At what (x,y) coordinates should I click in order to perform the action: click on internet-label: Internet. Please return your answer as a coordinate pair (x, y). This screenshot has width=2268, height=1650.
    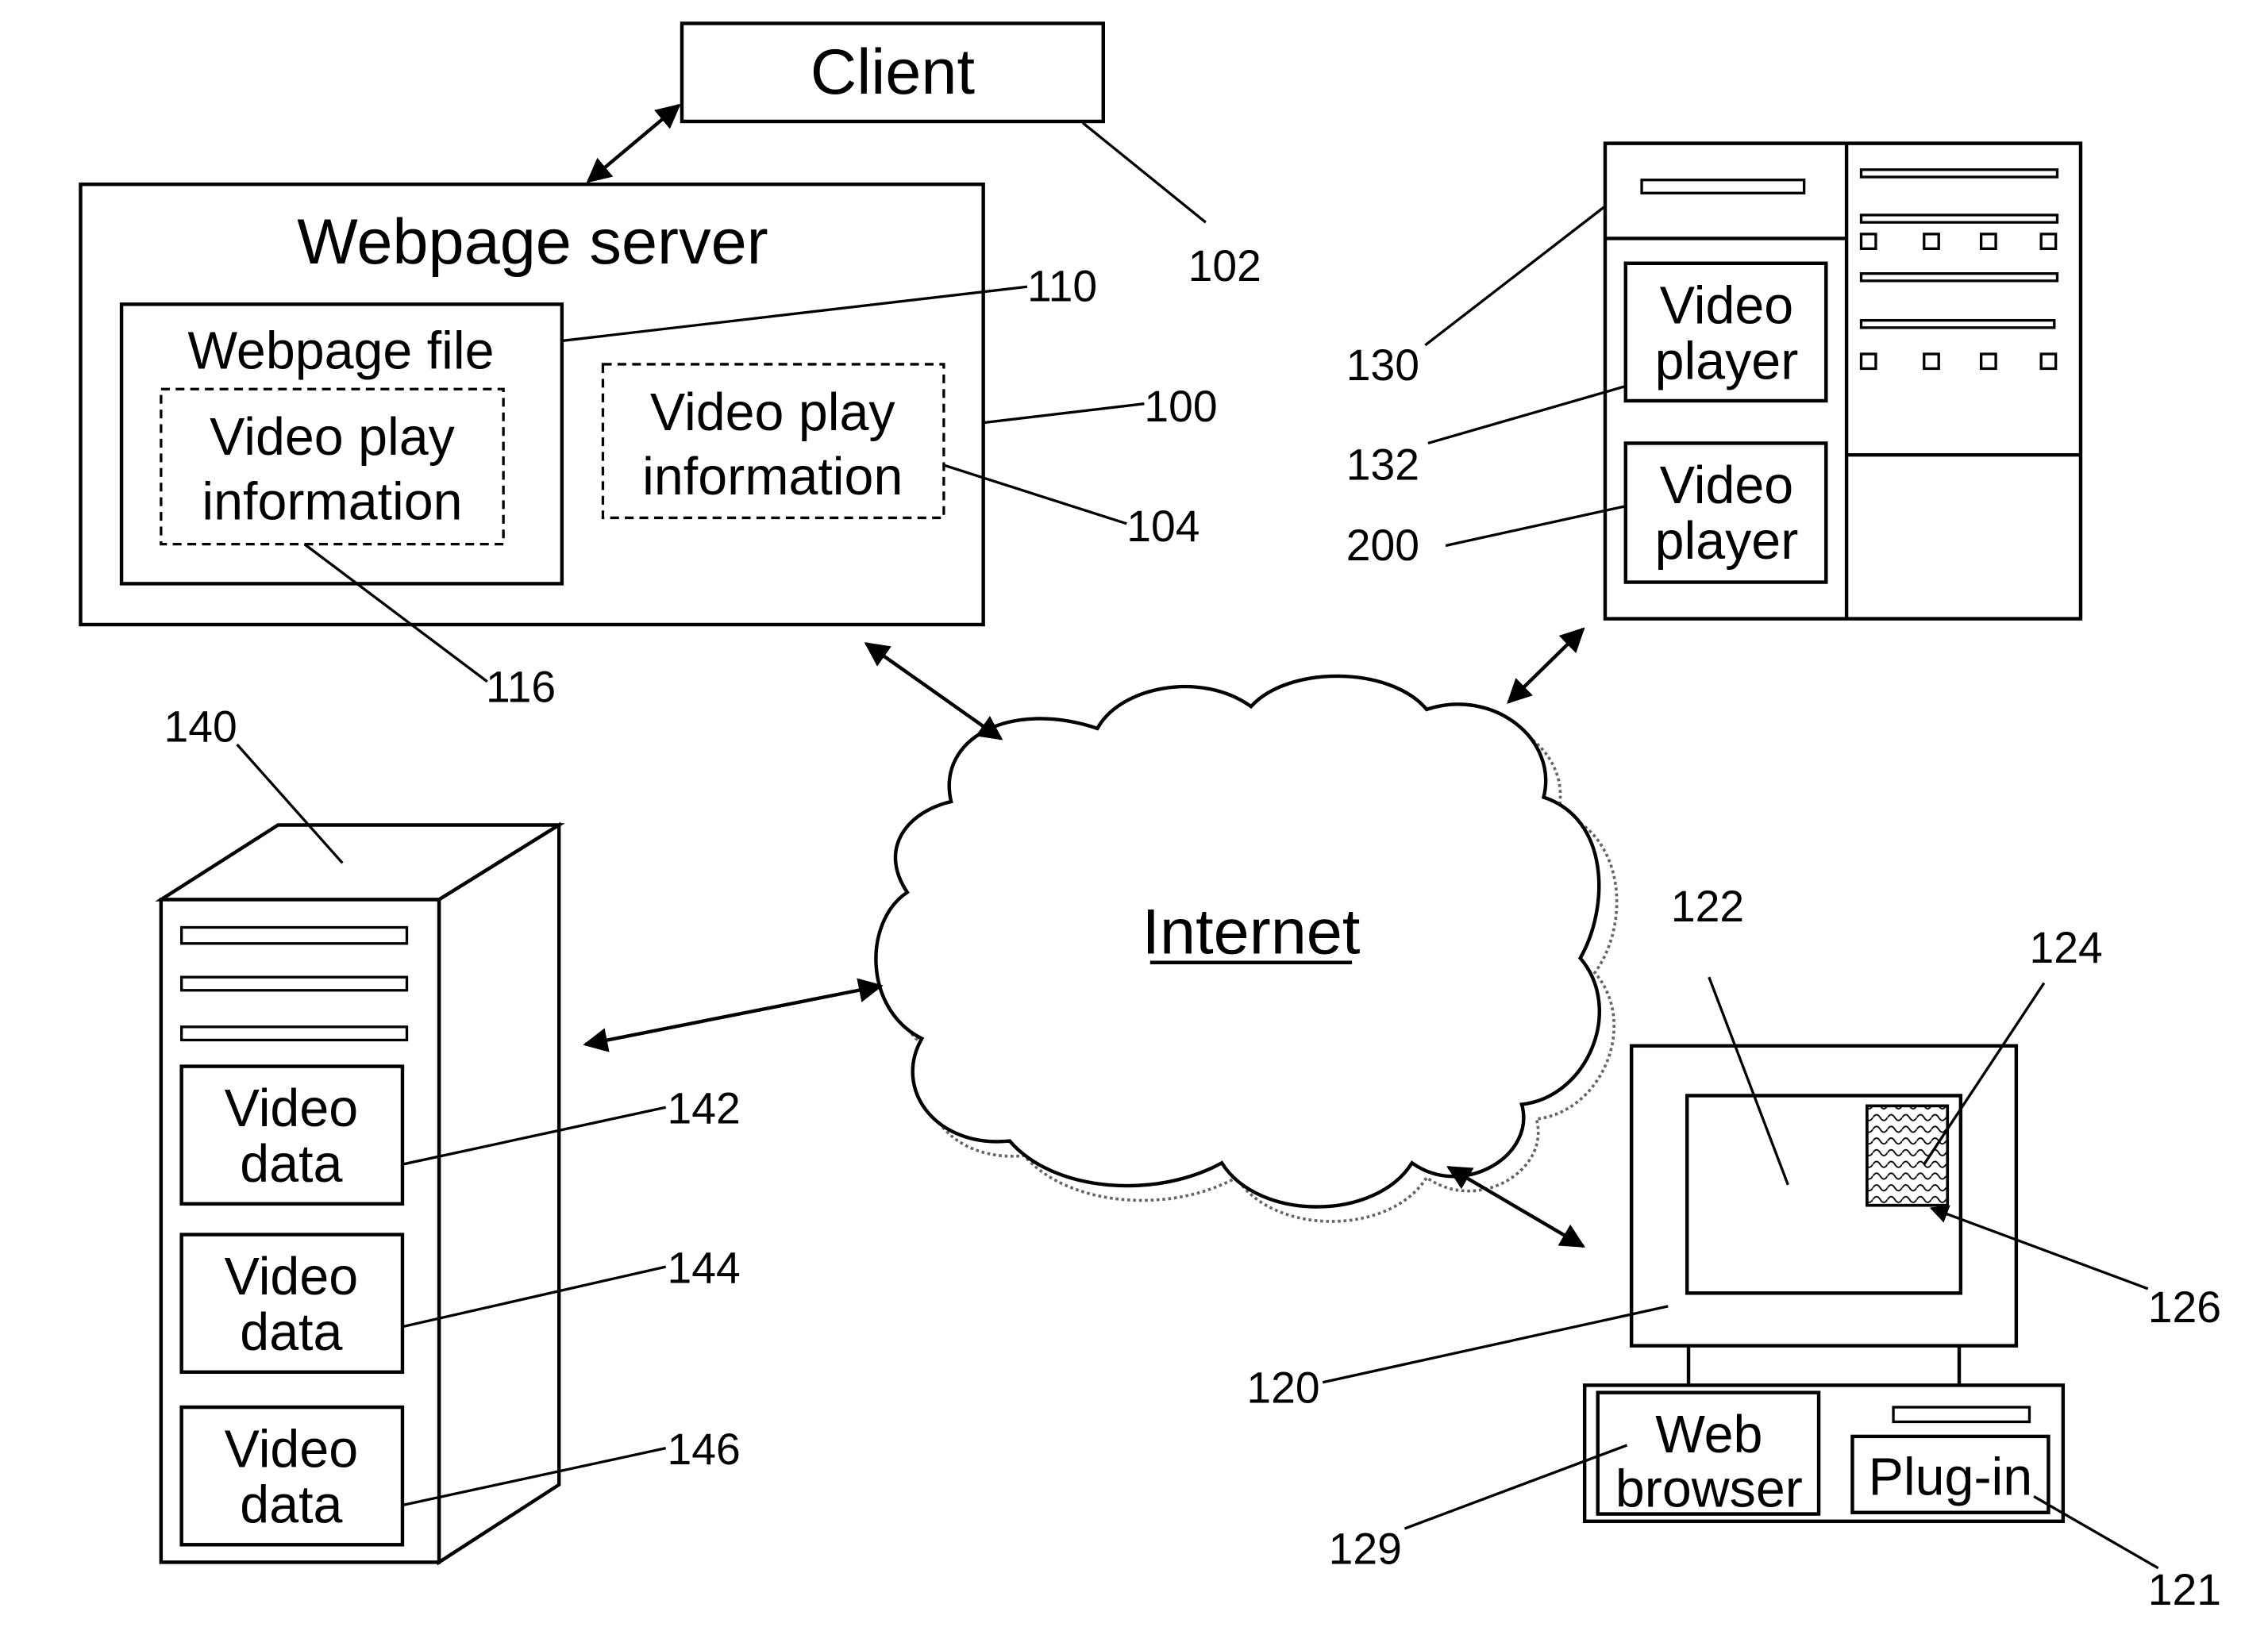
    Looking at the image, I should click on (1251, 932).